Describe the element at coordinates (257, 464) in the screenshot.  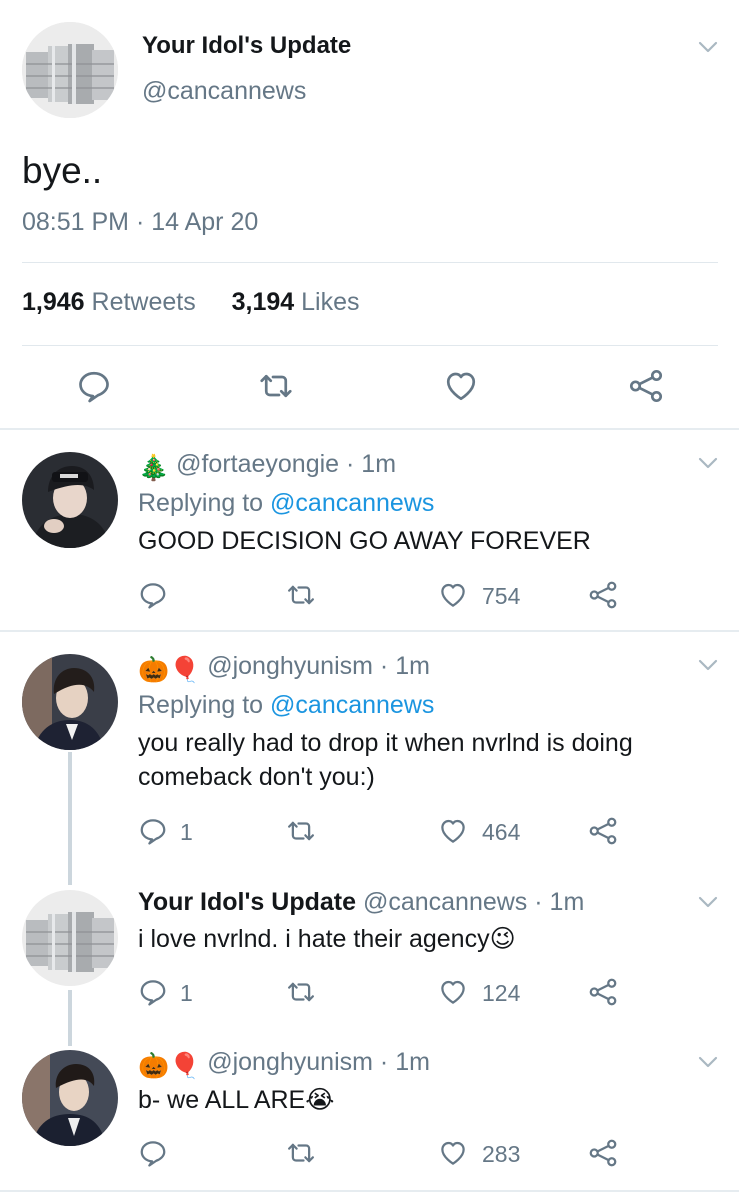
I see `handle: @fortaeyongie` at that location.